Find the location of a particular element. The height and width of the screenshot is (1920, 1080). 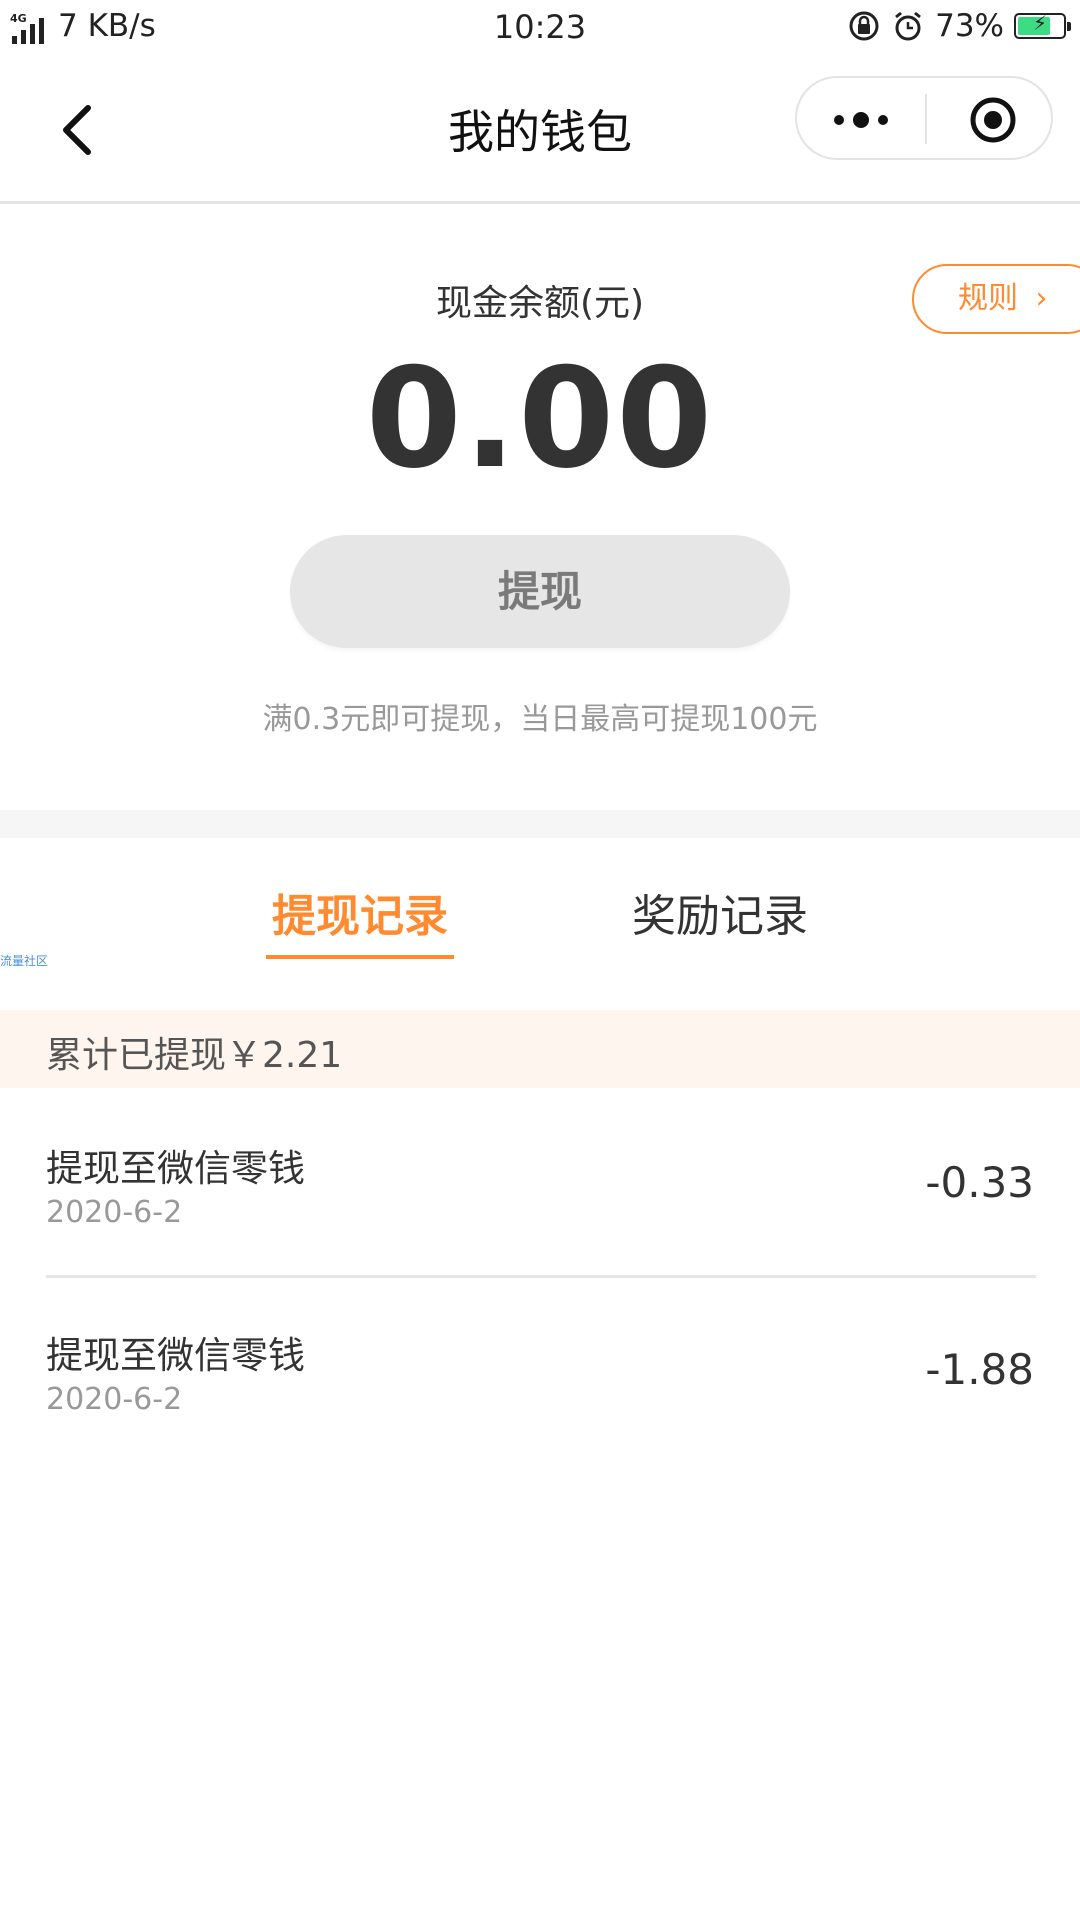

battery-charging-icon: ⚡ is located at coordinates (1042, 25).